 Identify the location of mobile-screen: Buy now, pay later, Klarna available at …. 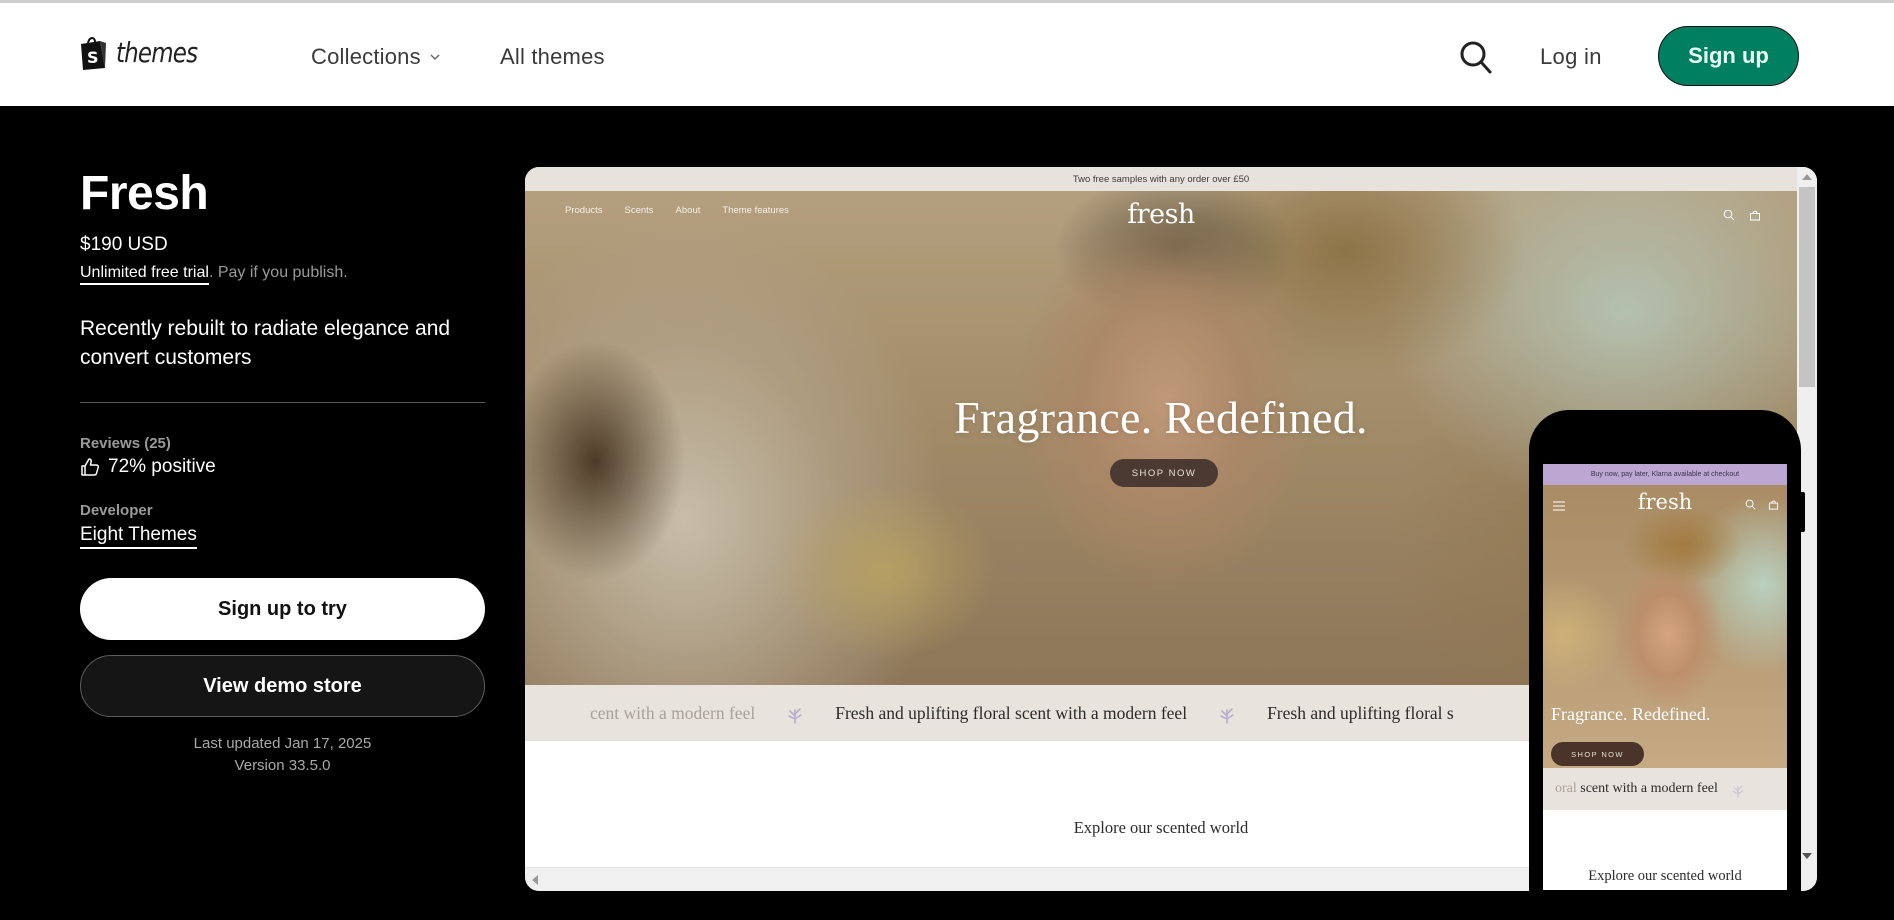
(1665, 677).